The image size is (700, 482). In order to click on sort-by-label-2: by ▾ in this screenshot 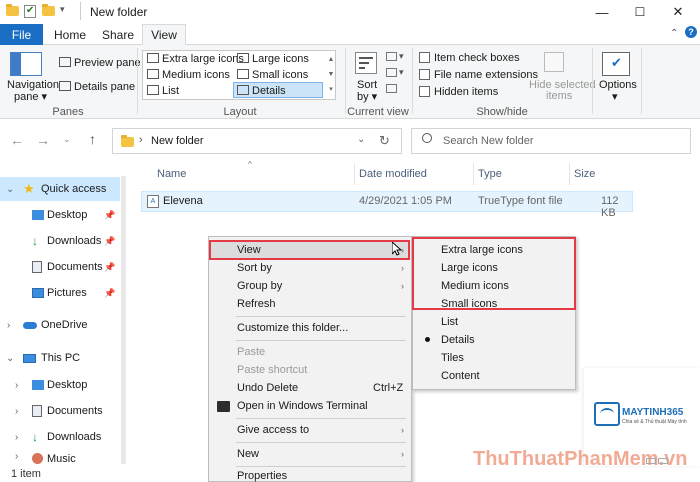, I will do `click(367, 96)`.